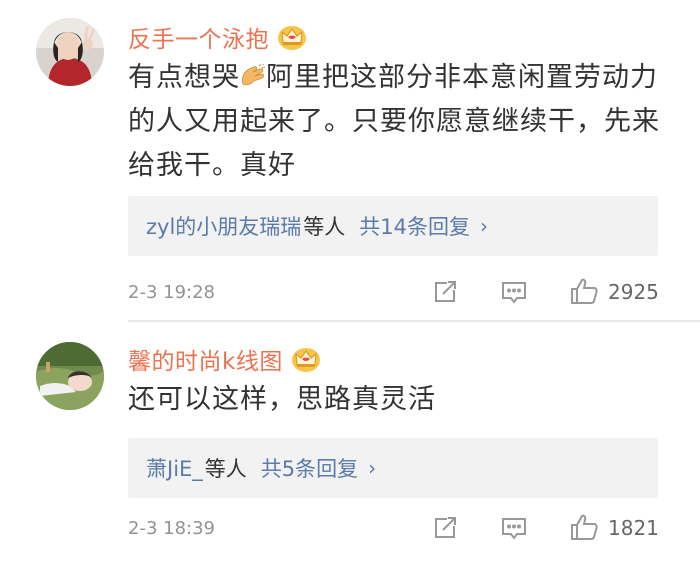 This screenshot has width=700, height=564. Describe the element at coordinates (253, 76) in the screenshot. I see `clapping-hands-emoji-icon` at that location.